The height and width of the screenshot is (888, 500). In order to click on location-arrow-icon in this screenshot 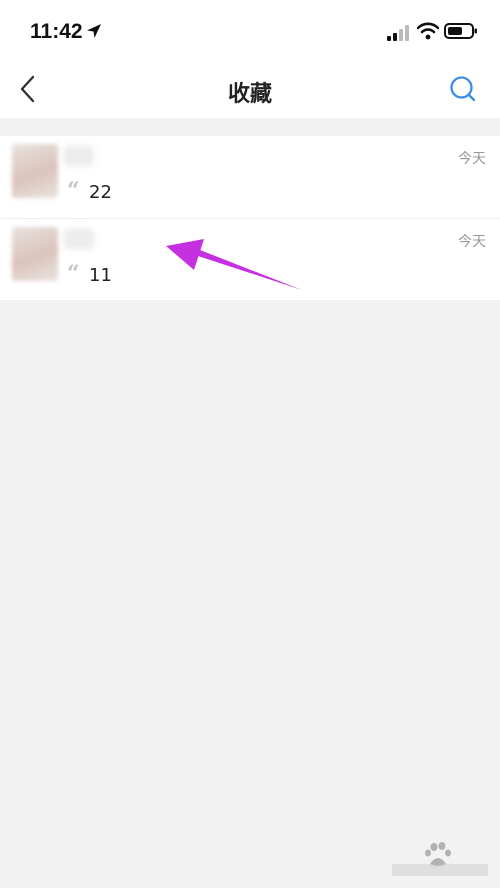, I will do `click(94, 31)`.